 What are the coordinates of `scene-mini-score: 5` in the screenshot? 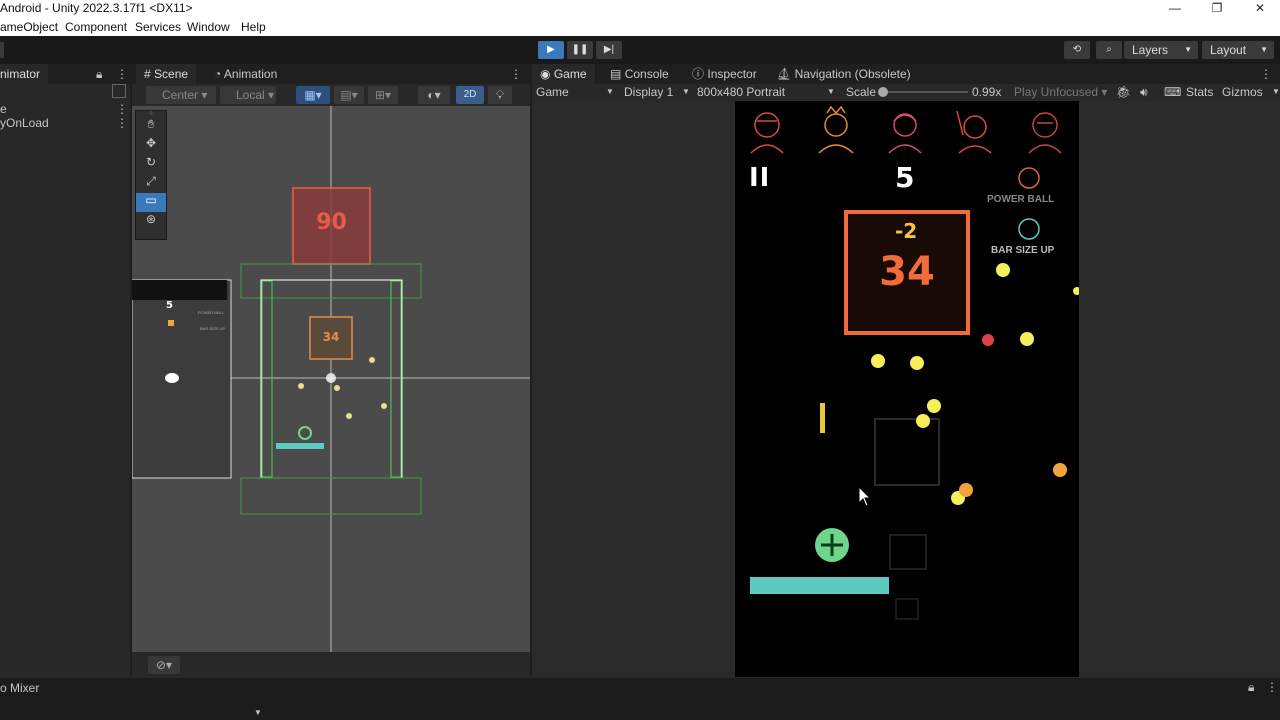 It's located at (169, 305).